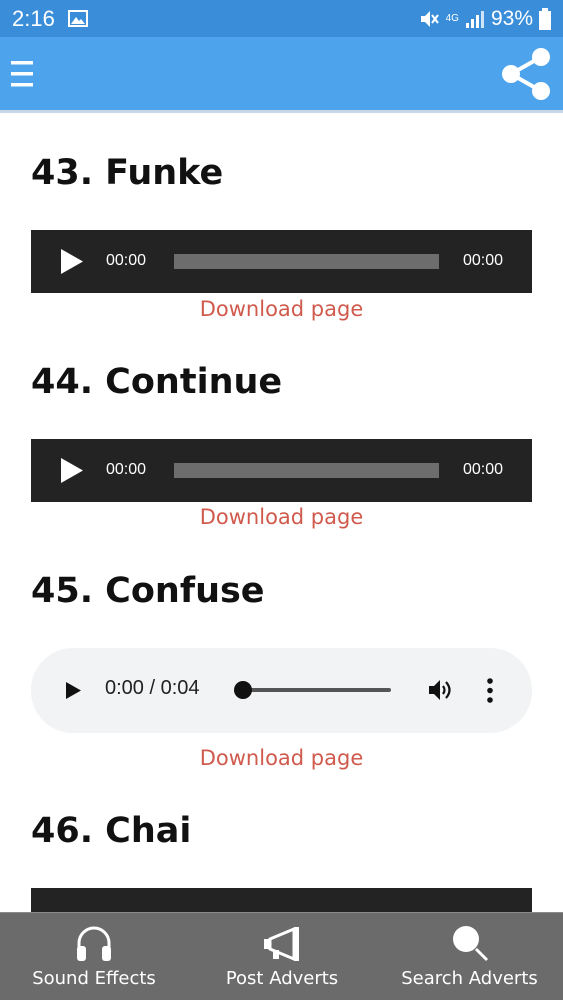  I want to click on search-icon, so click(471, 944).